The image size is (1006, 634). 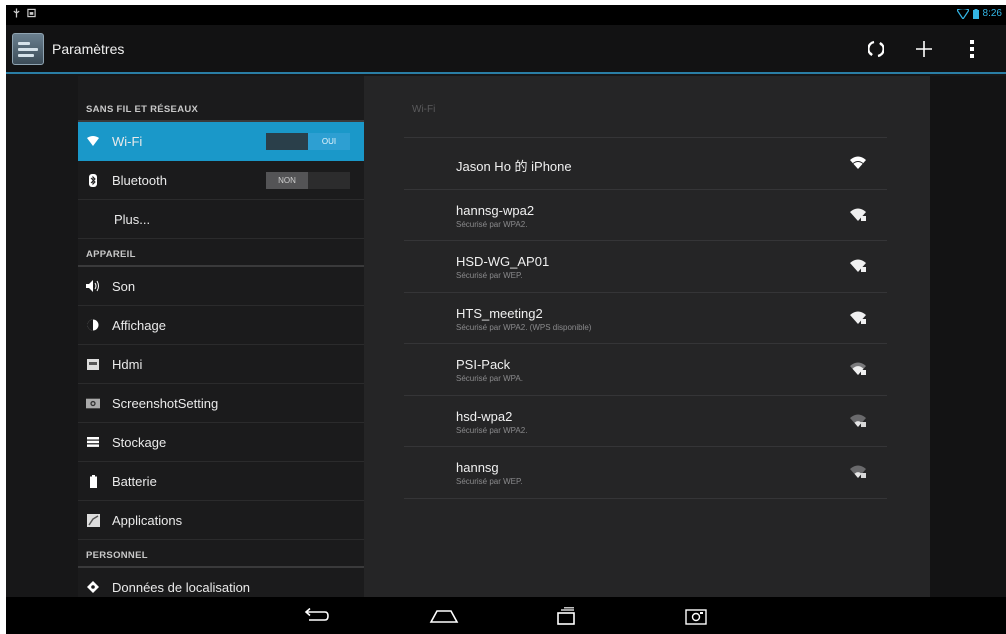 I want to click on overflow-menu-button, so click(x=972, y=49).